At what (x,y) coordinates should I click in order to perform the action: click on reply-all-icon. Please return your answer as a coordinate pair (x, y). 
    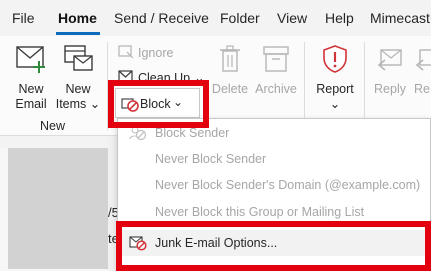
    Looking at the image, I should click on (422, 61).